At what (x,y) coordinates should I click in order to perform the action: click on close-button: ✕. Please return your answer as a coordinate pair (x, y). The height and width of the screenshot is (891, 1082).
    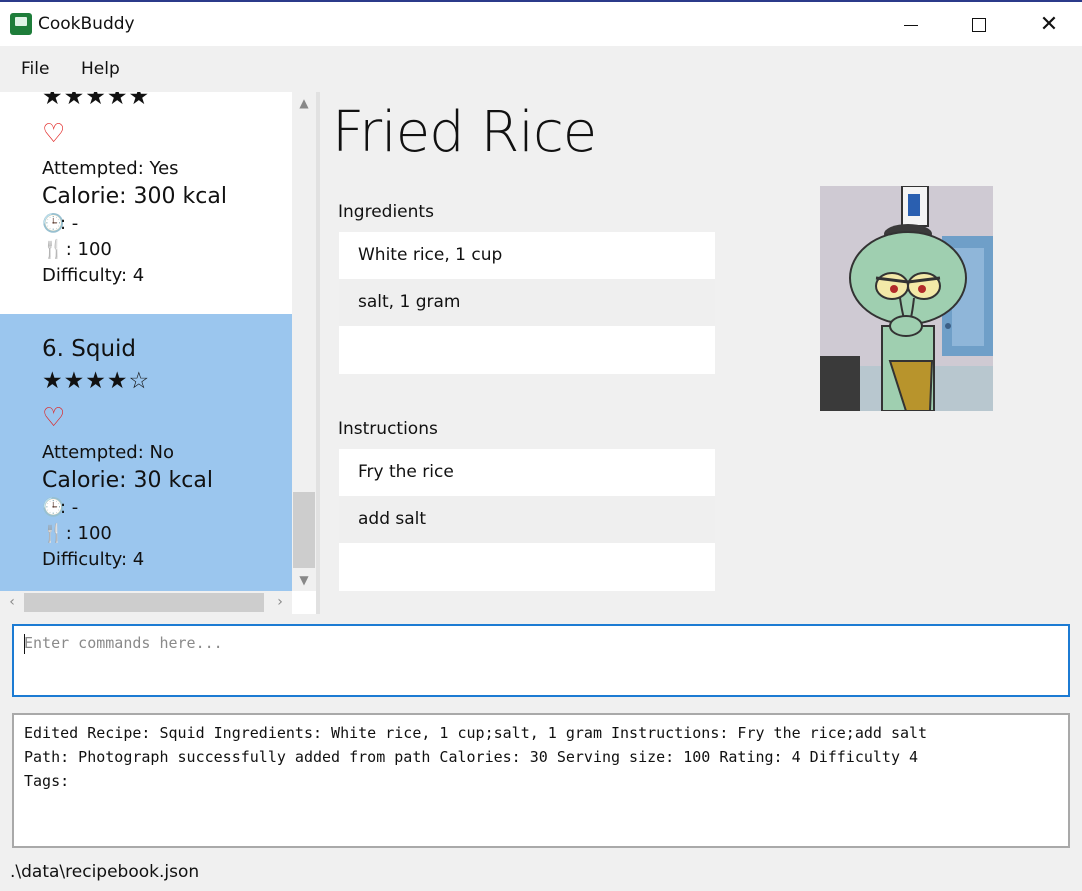
    Looking at the image, I should click on (1048, 25).